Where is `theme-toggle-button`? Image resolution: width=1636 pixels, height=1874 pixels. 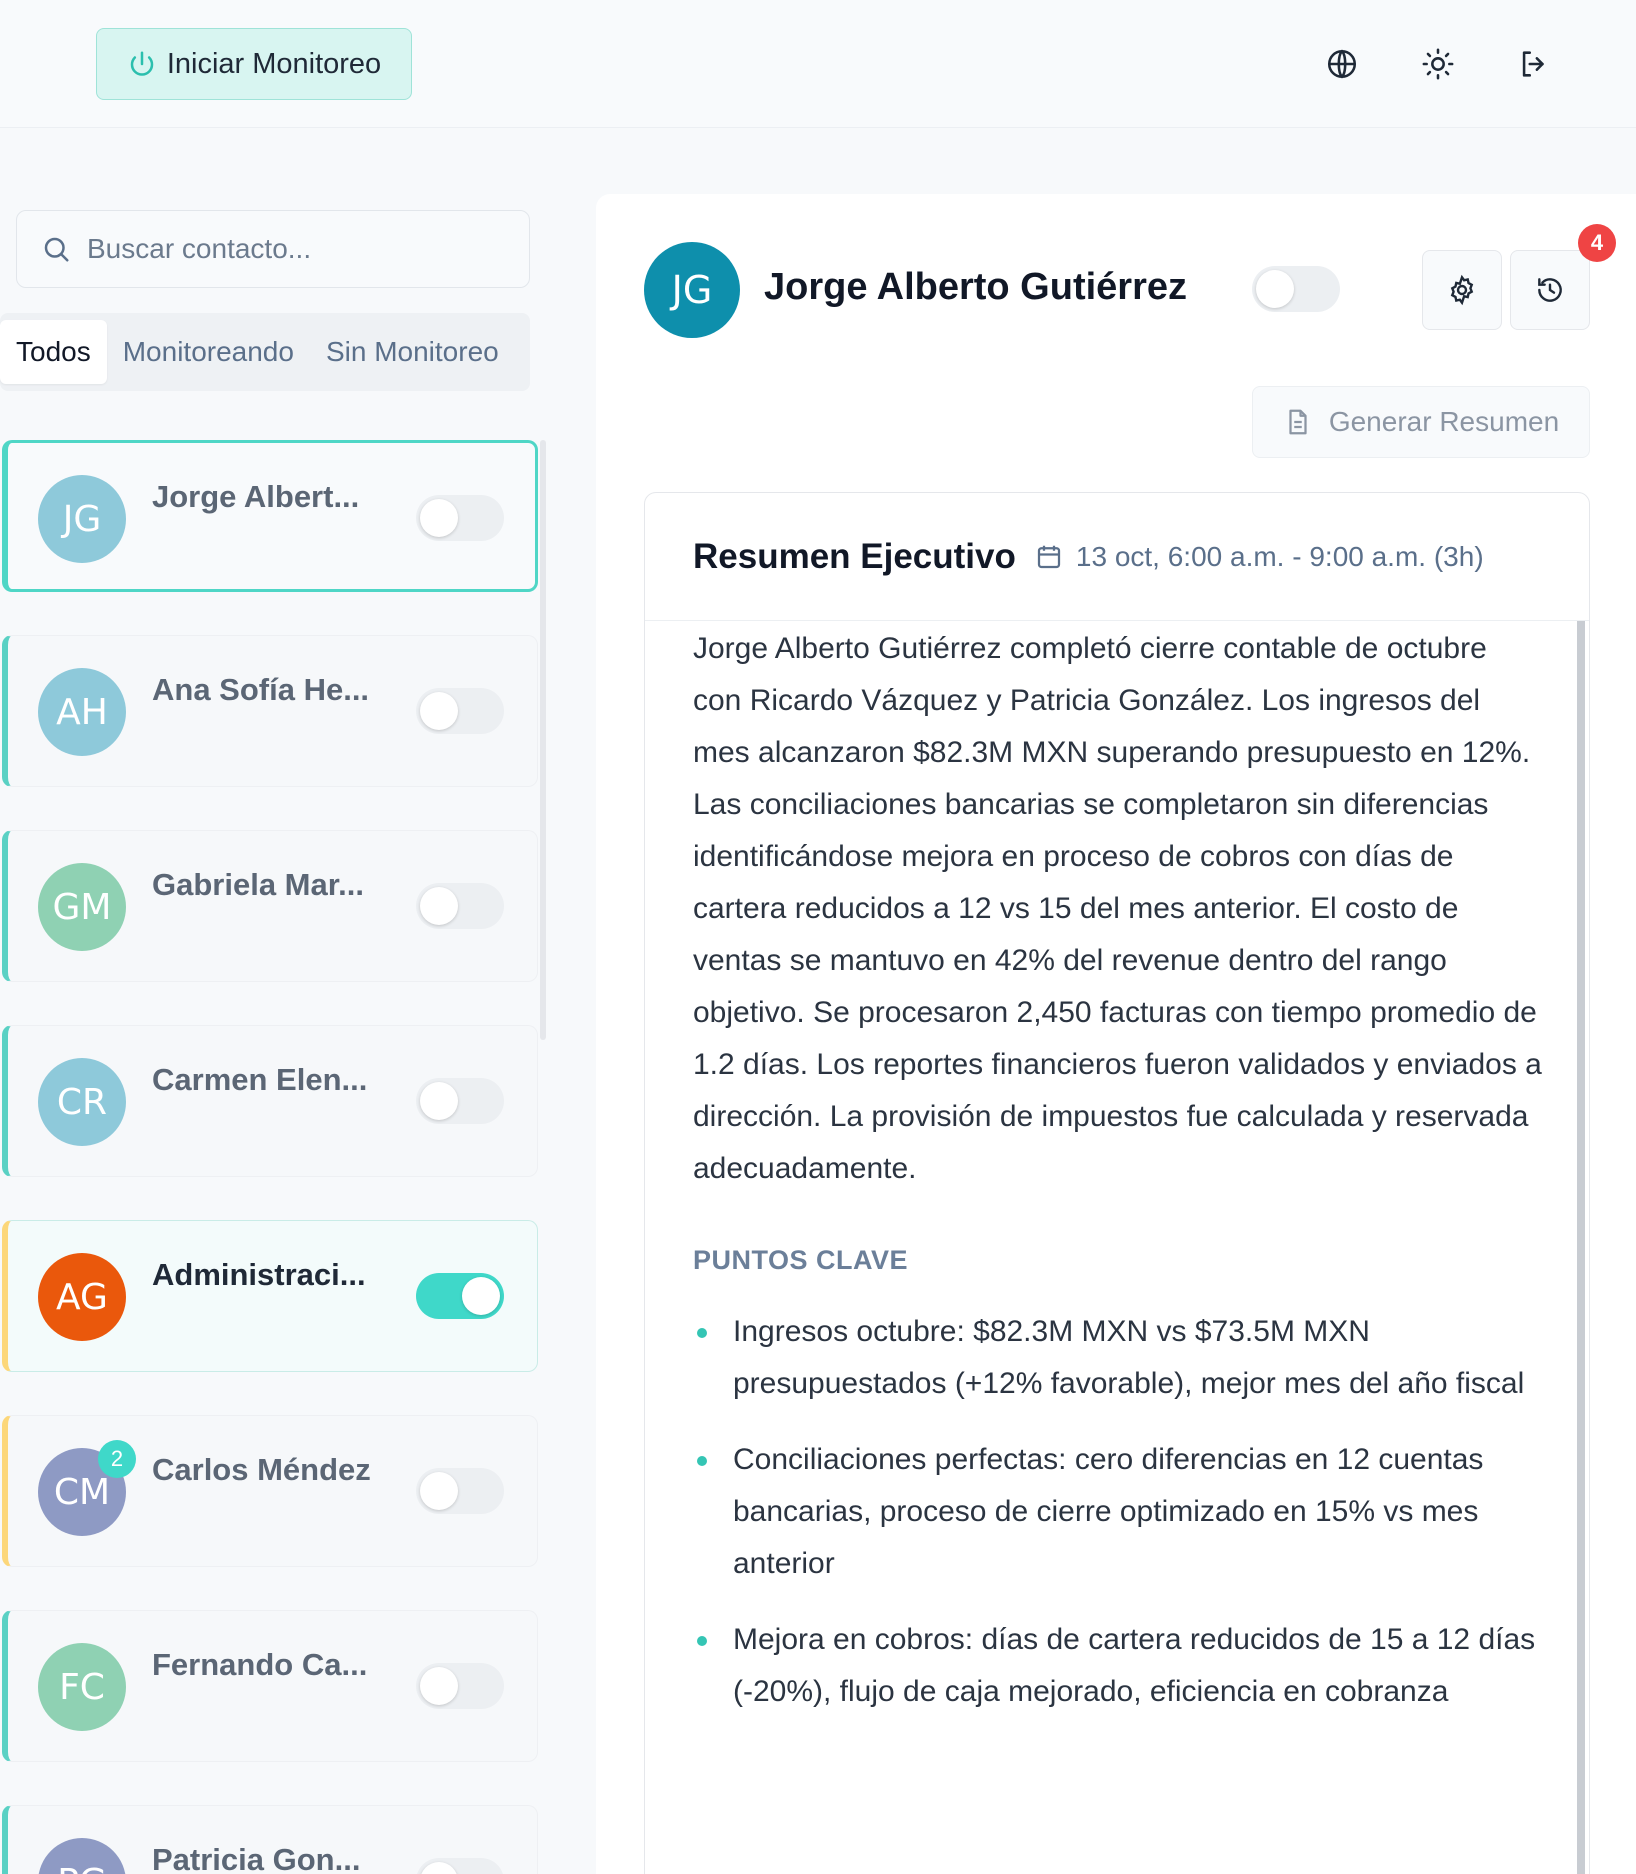
theme-toggle-button is located at coordinates (1438, 64).